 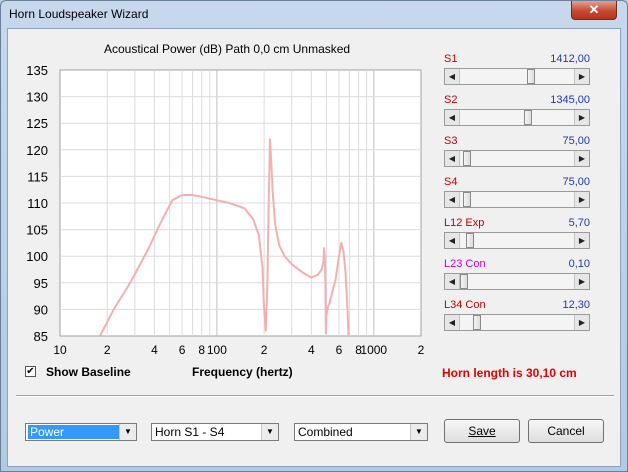 I want to click on mode-select: Power ▼, so click(x=81, y=432).